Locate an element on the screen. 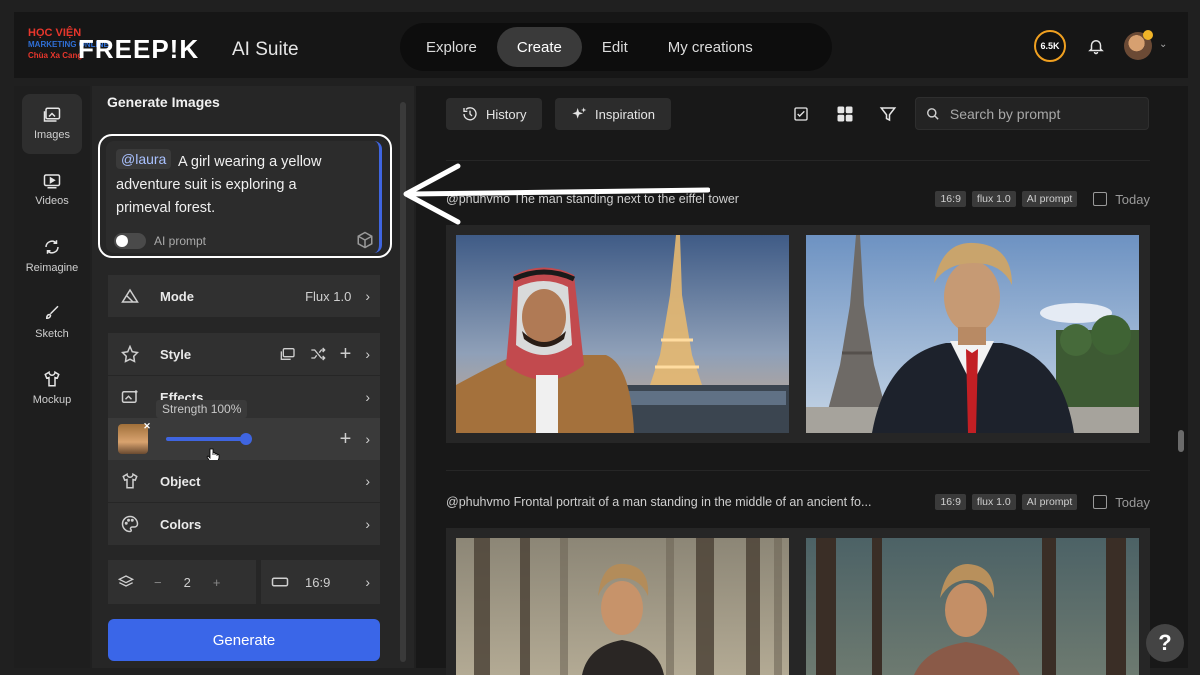  history-icon is located at coordinates (470, 114).